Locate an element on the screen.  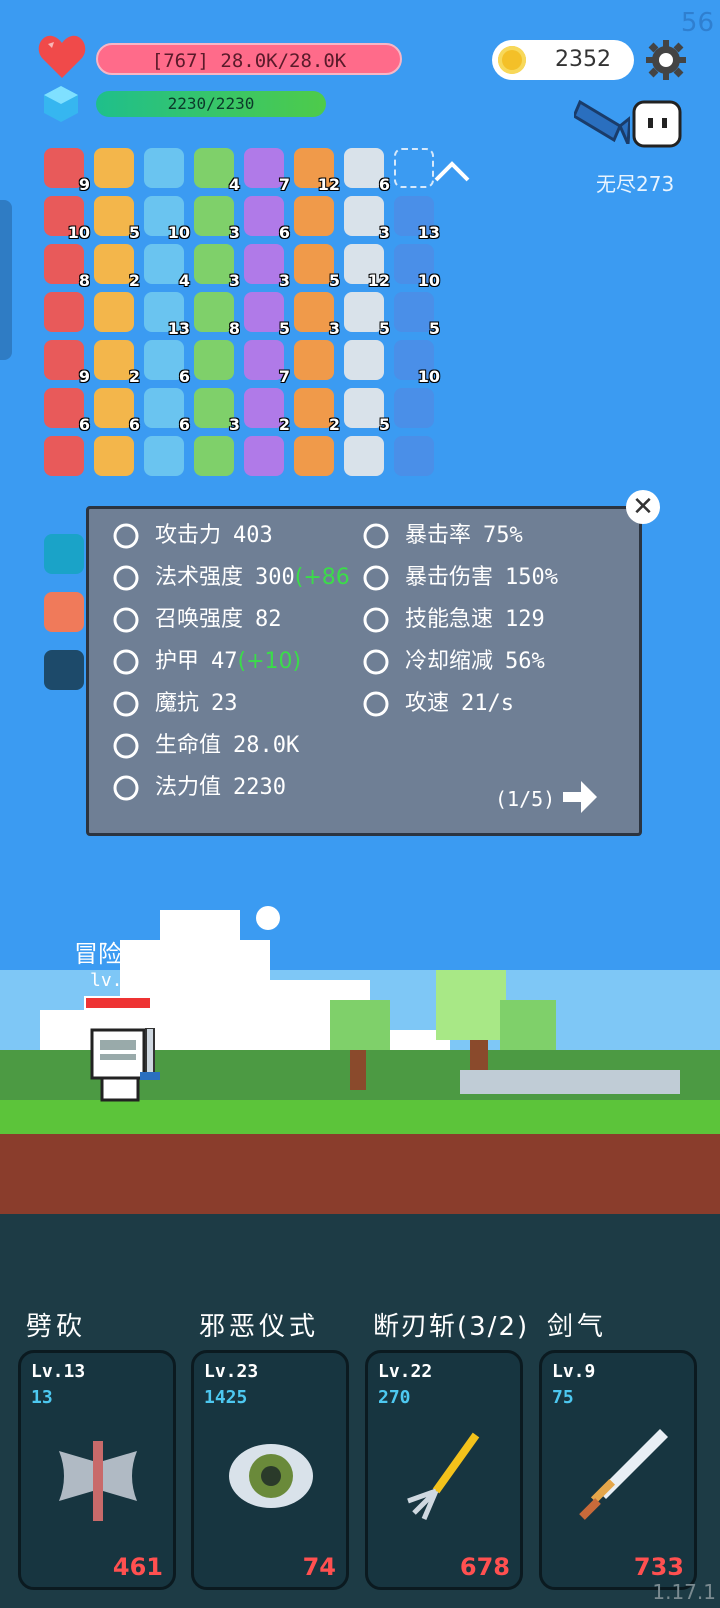
potion-icon: 10 is located at coordinates (417, 363).